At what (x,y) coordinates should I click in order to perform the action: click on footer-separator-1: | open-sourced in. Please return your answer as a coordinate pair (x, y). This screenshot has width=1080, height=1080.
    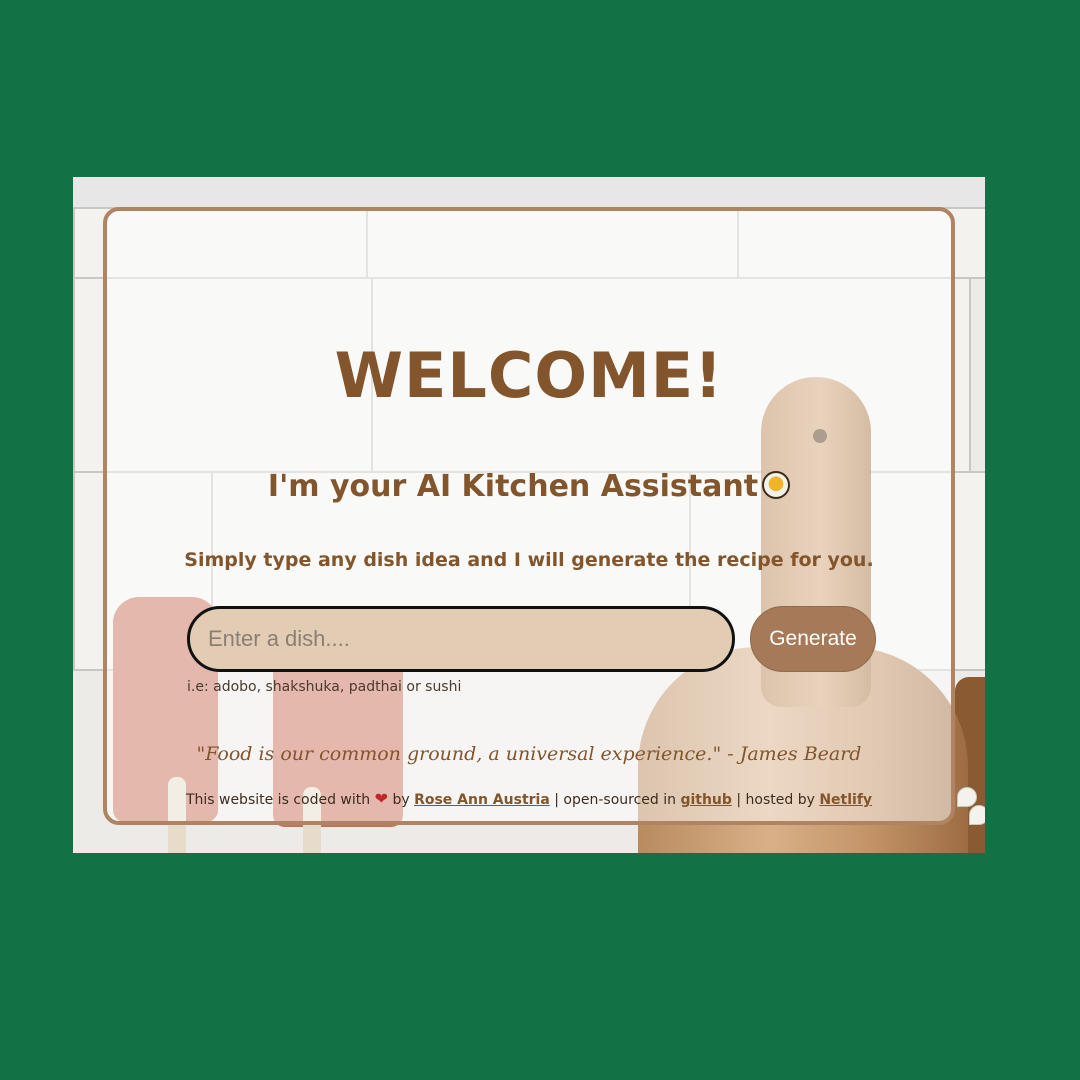
    Looking at the image, I should click on (615, 800).